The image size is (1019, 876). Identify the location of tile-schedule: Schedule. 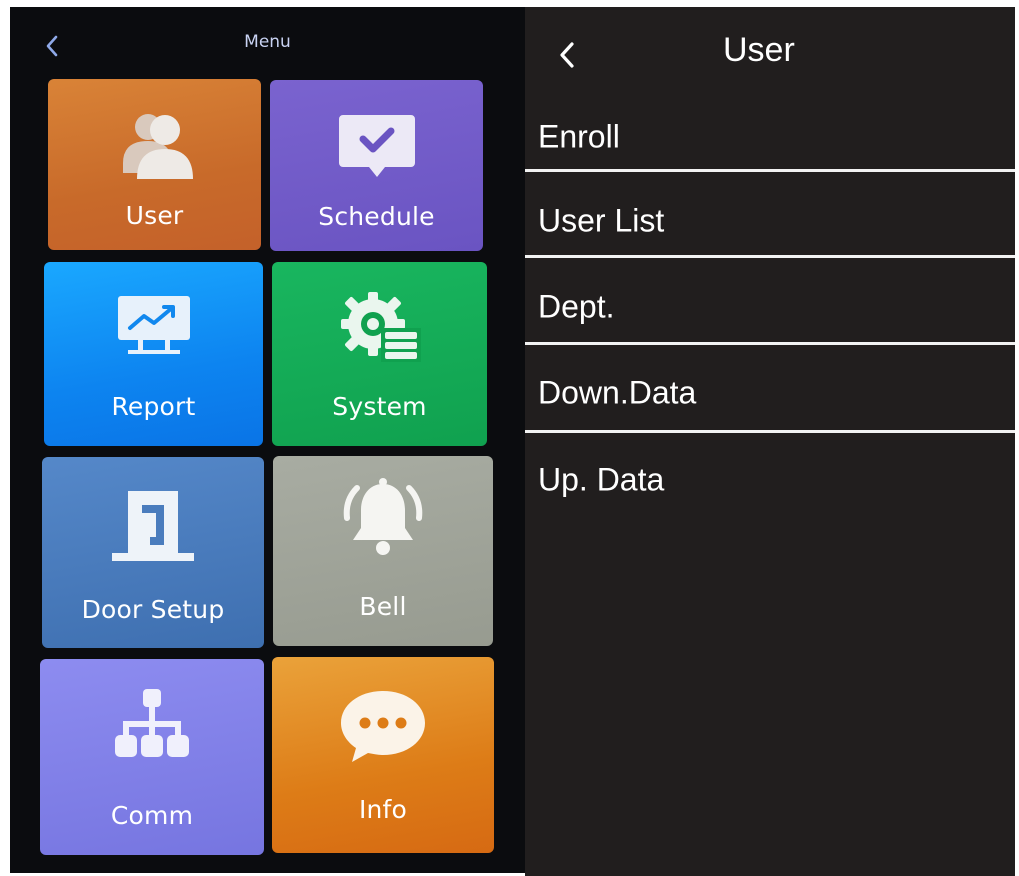
(376, 165).